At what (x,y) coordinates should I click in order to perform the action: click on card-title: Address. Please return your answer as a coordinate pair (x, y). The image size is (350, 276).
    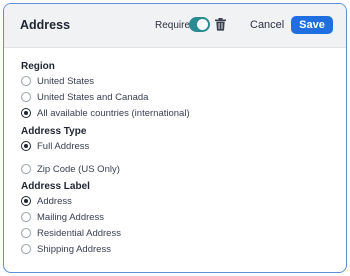
    Looking at the image, I should click on (45, 25).